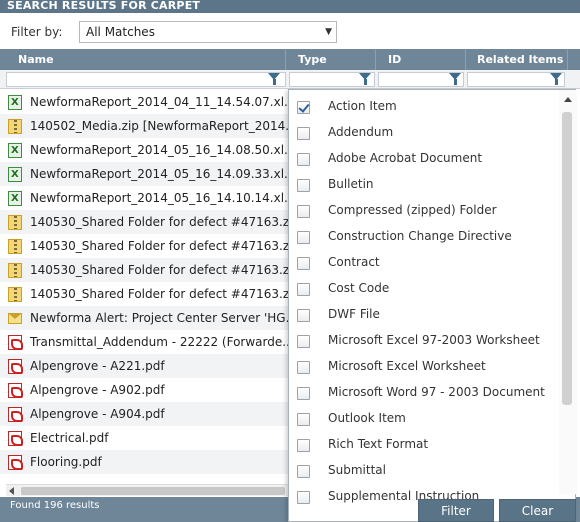  I want to click on type-filter-option: Adobe Acrobat Document, so click(424, 159).